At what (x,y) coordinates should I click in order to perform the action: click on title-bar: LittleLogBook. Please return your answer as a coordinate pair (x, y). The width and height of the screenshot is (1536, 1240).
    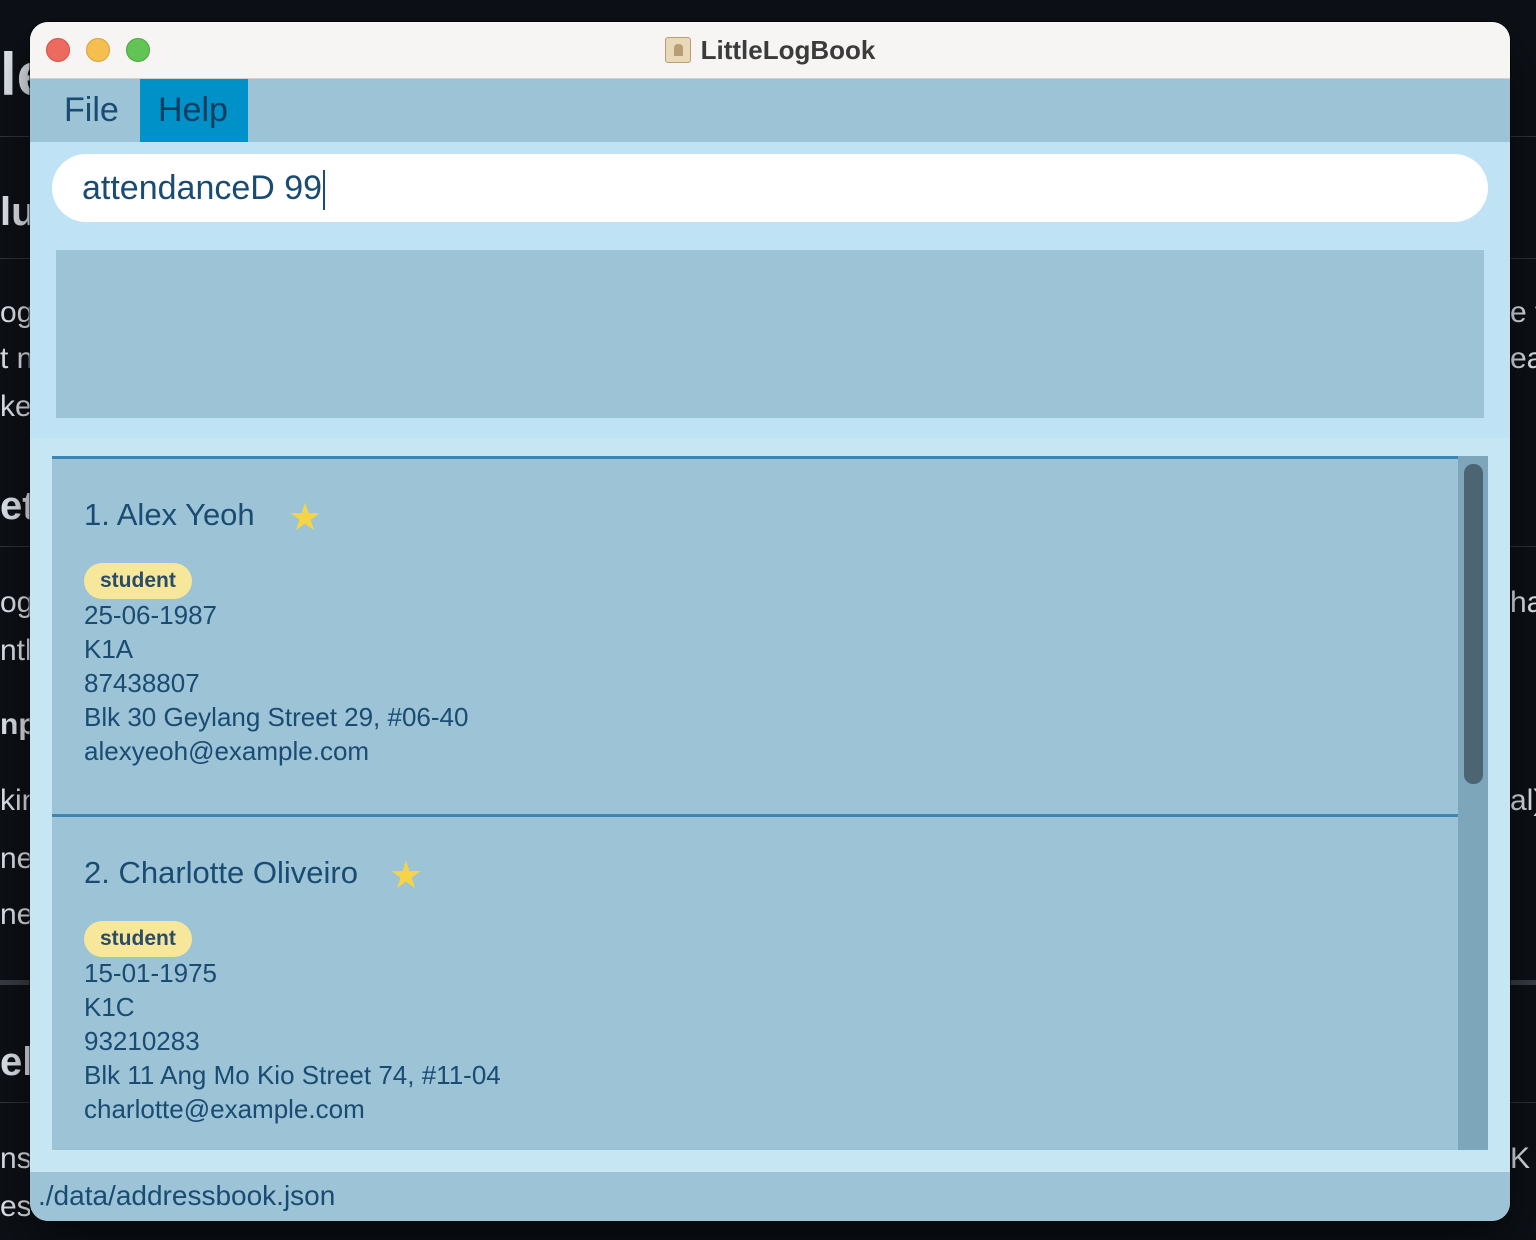
    Looking at the image, I should click on (770, 50).